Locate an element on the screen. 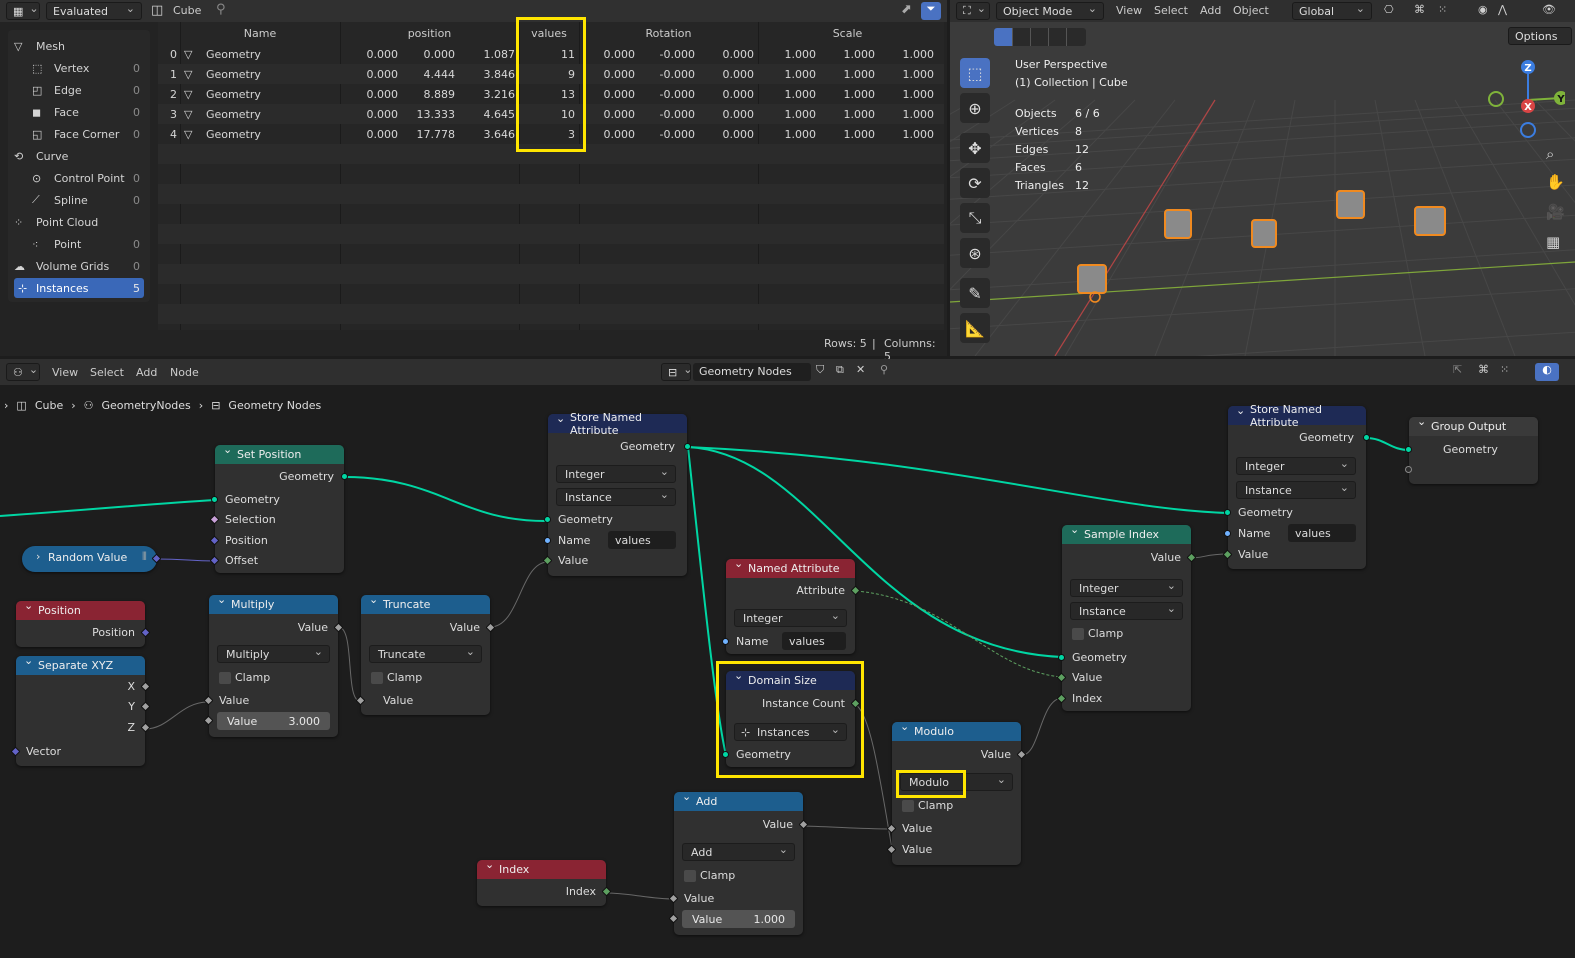 The width and height of the screenshot is (1575, 958). node-index: Index Index is located at coordinates (544, 882).